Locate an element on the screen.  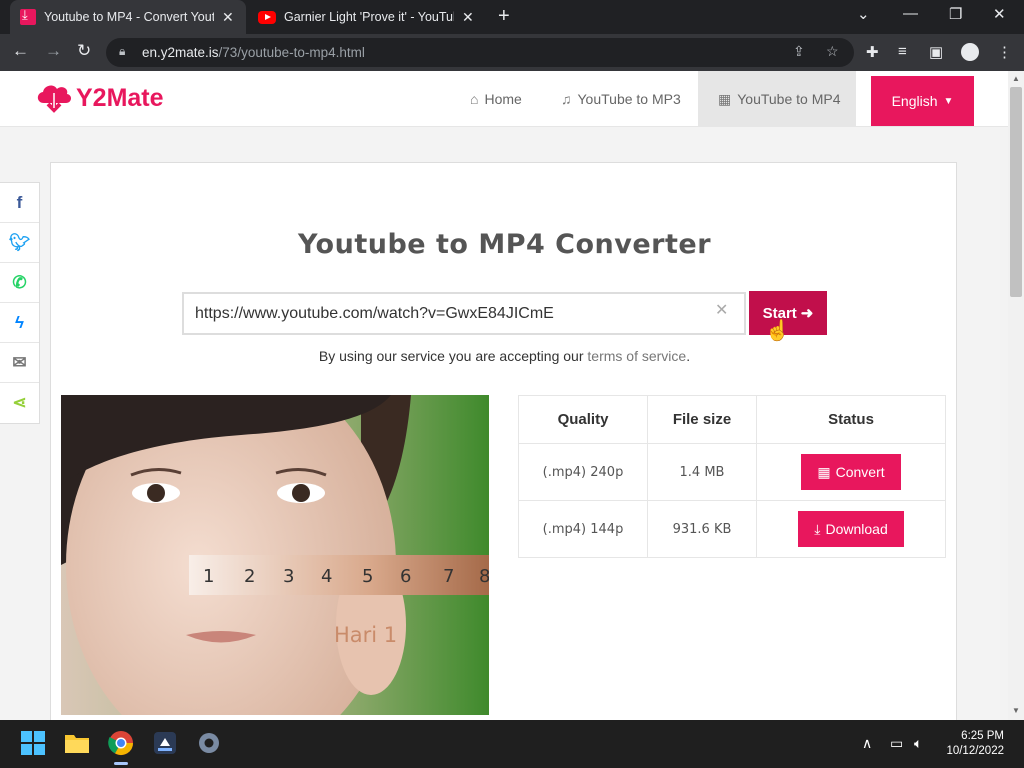
messenger-share-button: ϟ is located at coordinates (19, 323).